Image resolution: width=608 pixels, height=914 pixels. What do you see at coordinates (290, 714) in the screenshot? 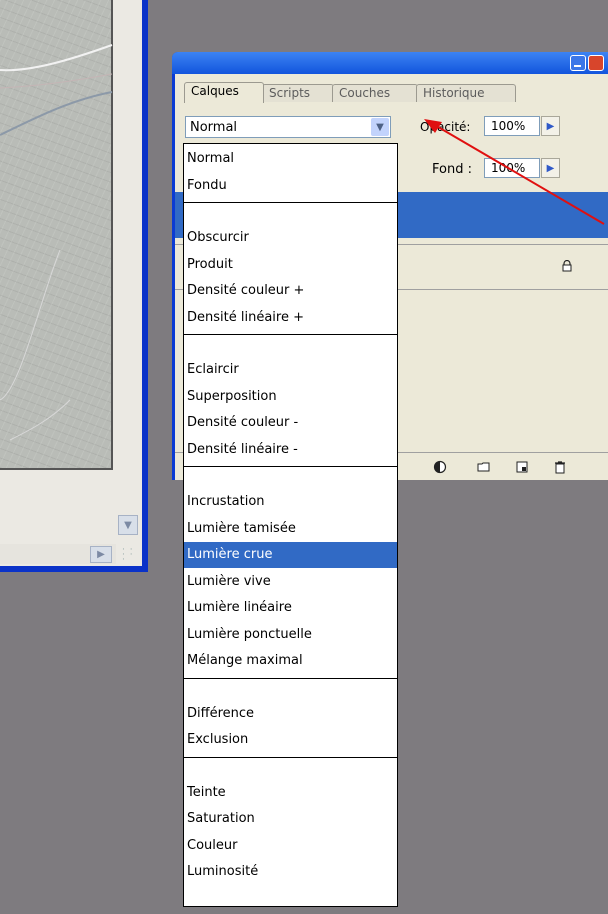
I see `blend-mode-option: Différence` at bounding box center [290, 714].